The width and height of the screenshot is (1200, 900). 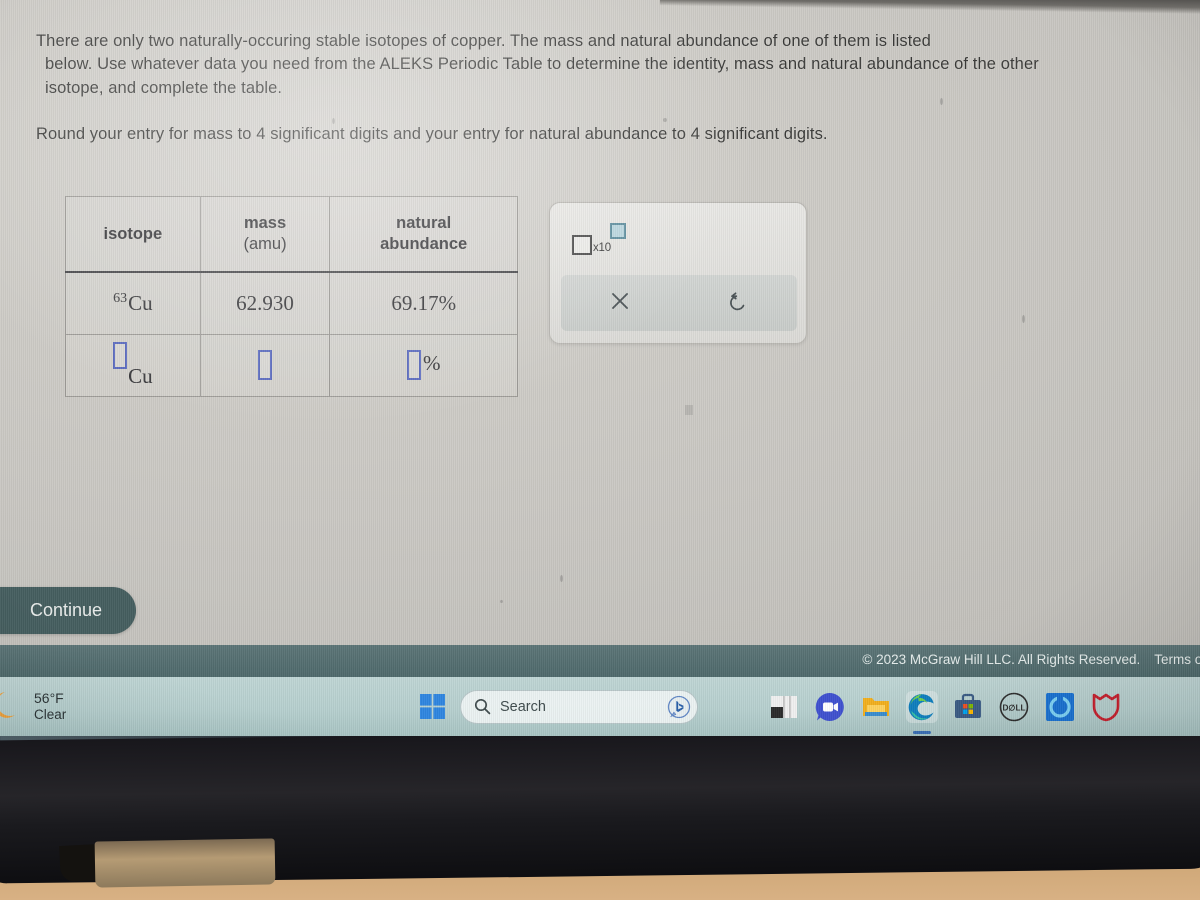 I want to click on table-row: 63Cu 62.930 69.17%, so click(x=291, y=303).